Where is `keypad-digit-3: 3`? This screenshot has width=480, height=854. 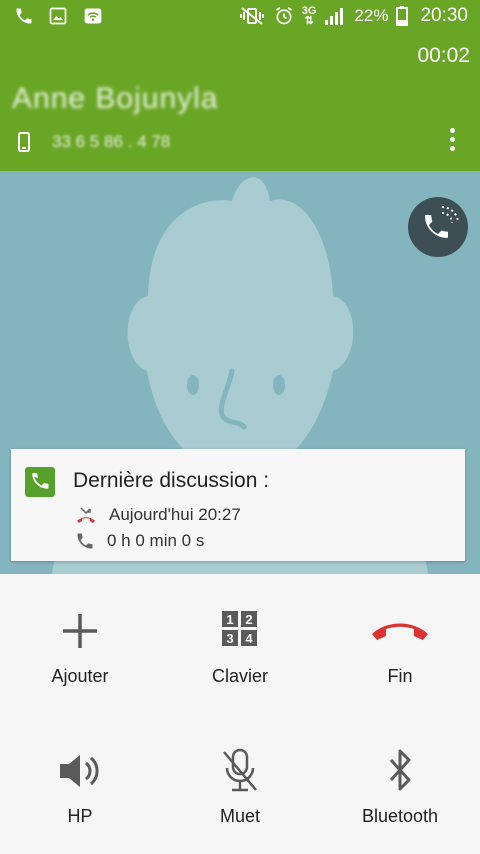
keypad-digit-3: 3 is located at coordinates (229, 638).